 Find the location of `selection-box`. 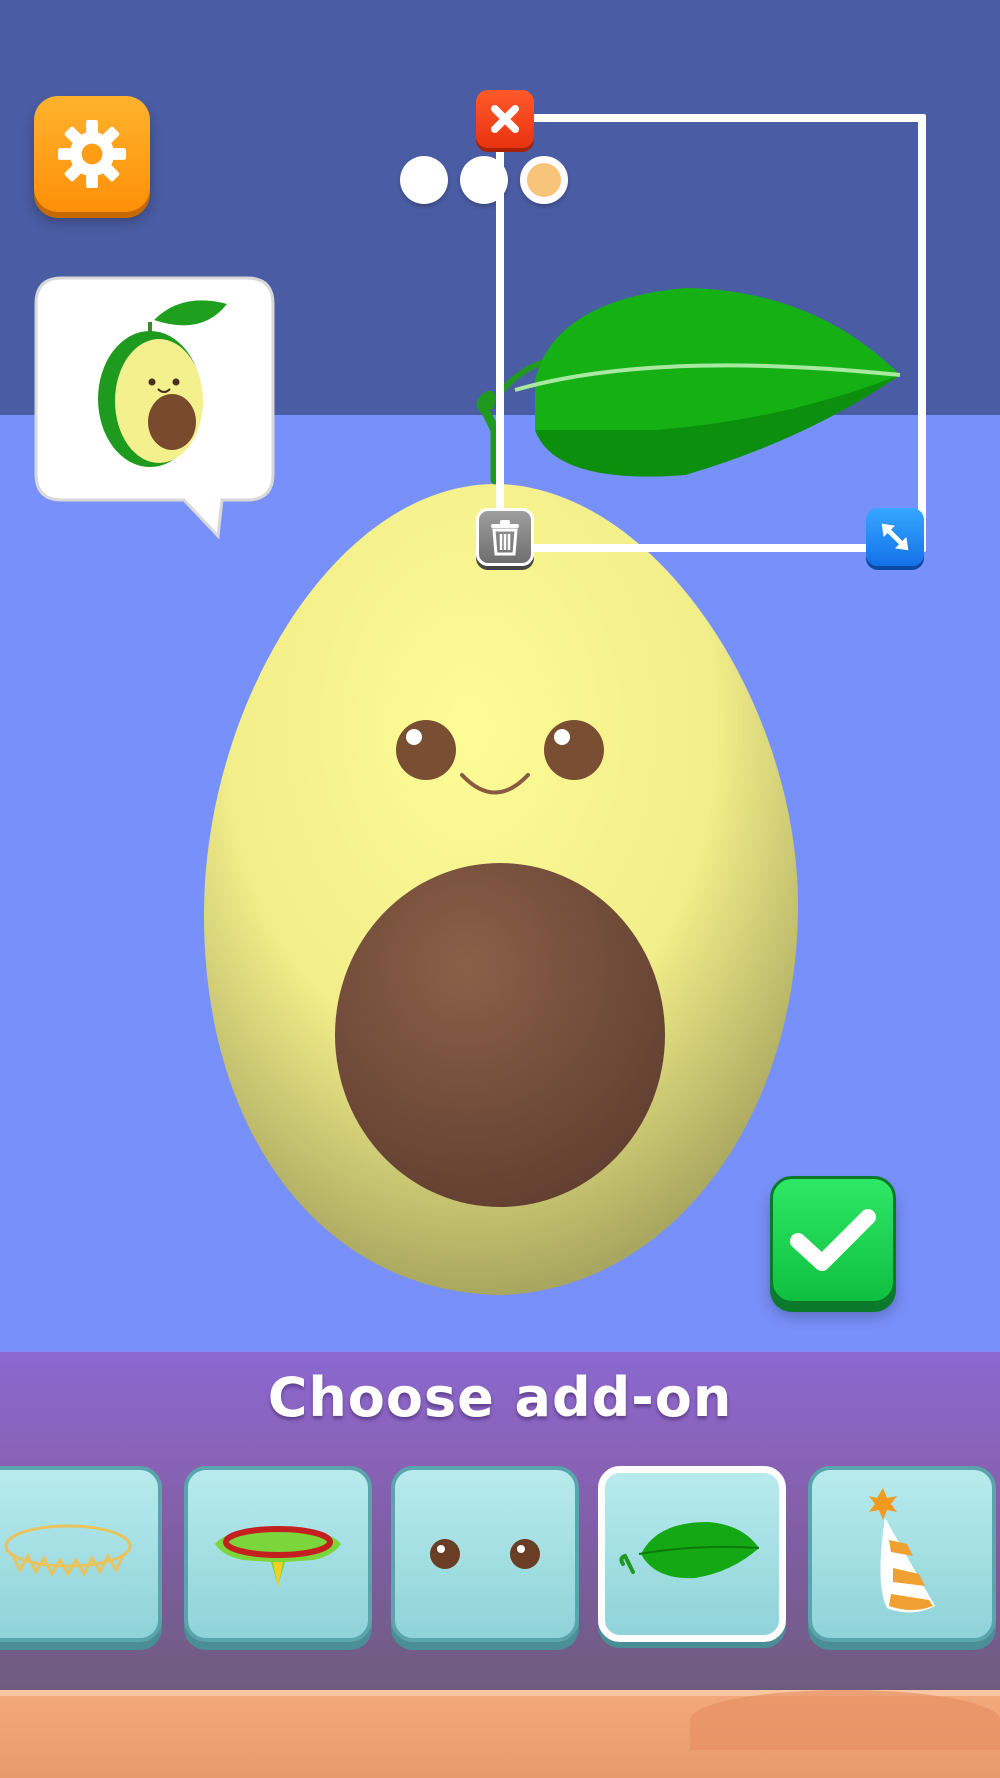

selection-box is located at coordinates (711, 333).